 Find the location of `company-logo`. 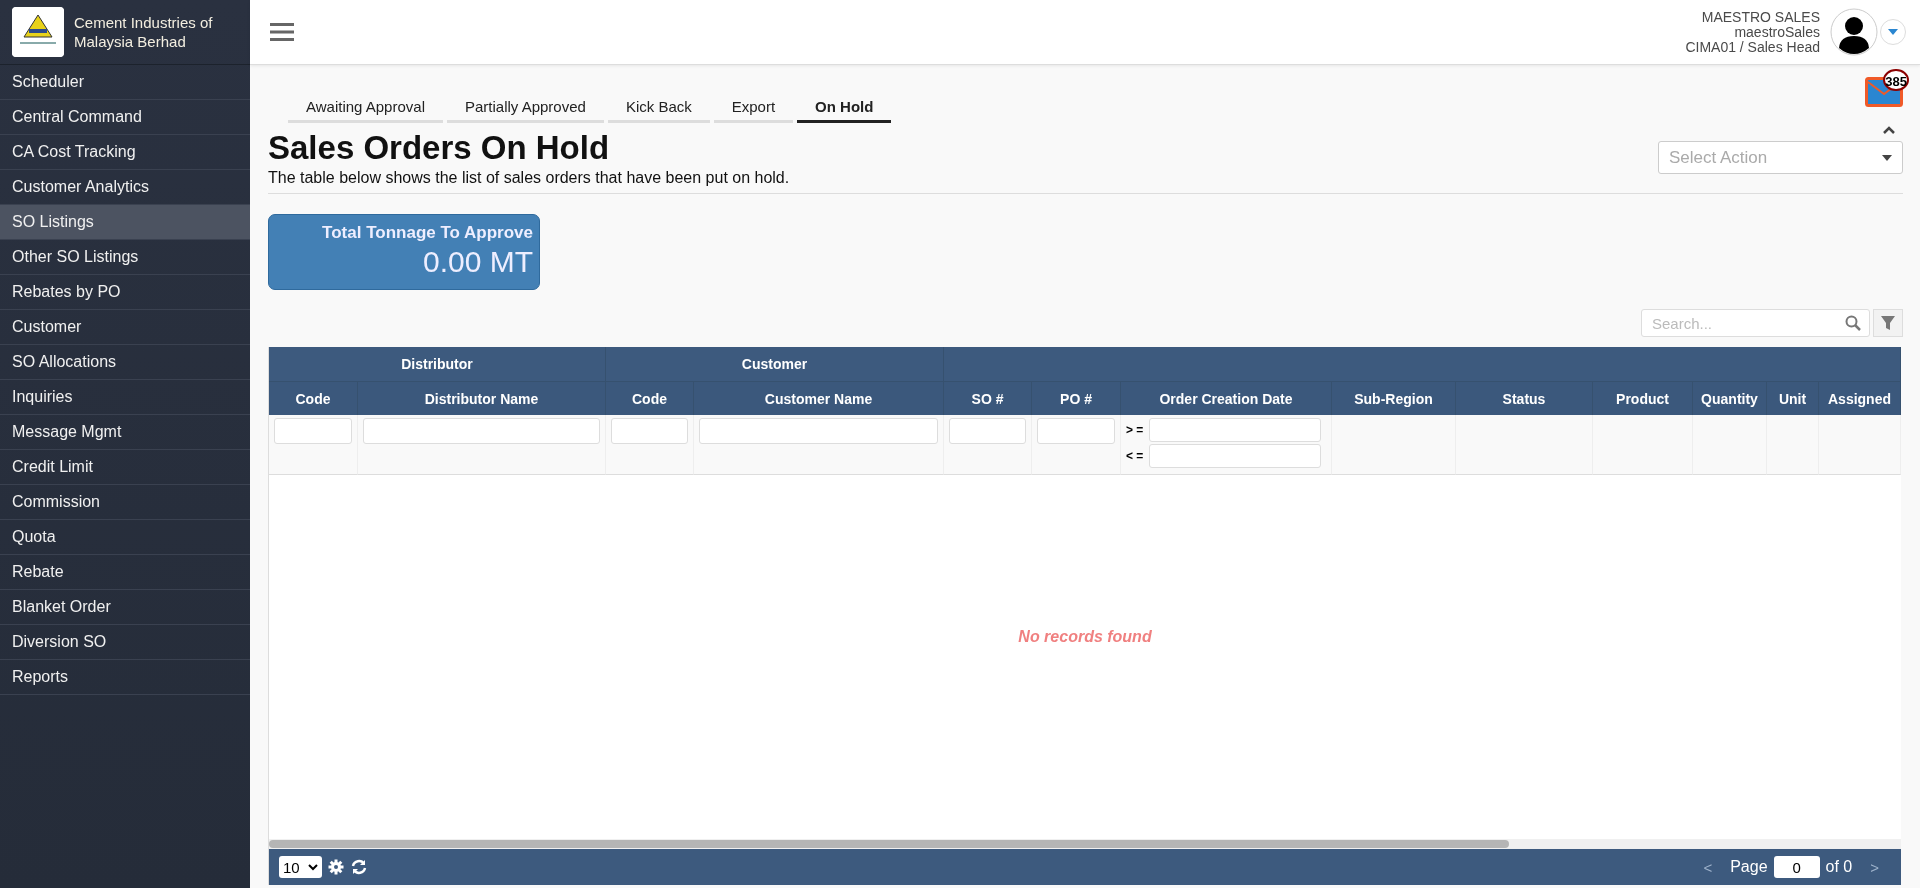

company-logo is located at coordinates (38, 32).